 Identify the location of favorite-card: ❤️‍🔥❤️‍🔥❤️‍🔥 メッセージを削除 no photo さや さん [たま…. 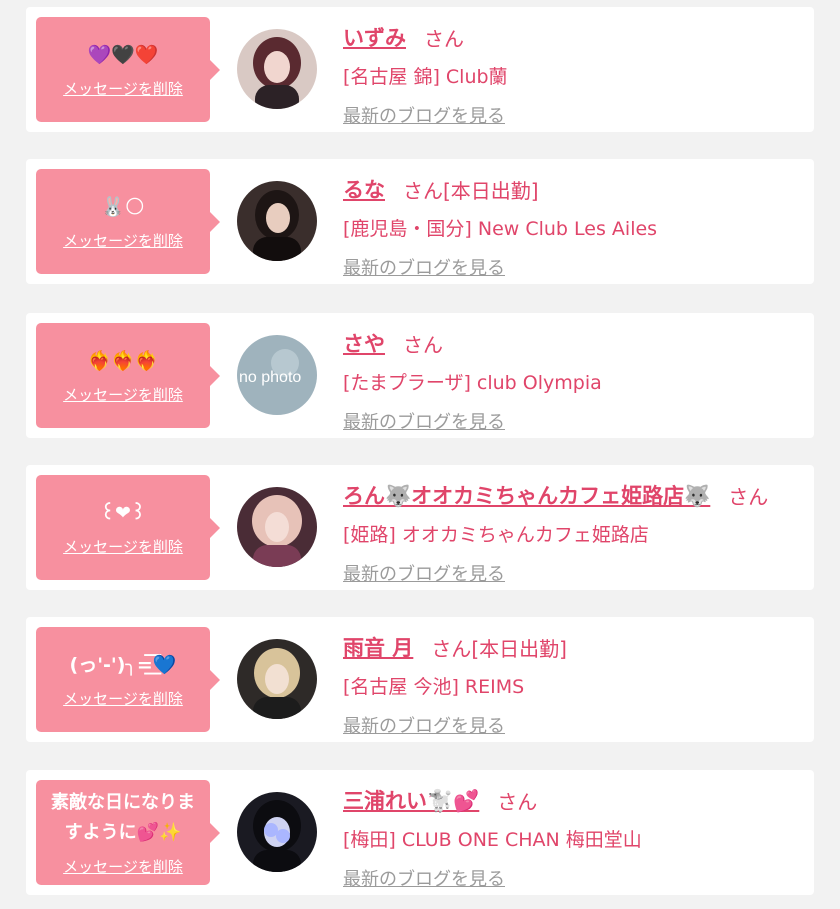
(420, 375).